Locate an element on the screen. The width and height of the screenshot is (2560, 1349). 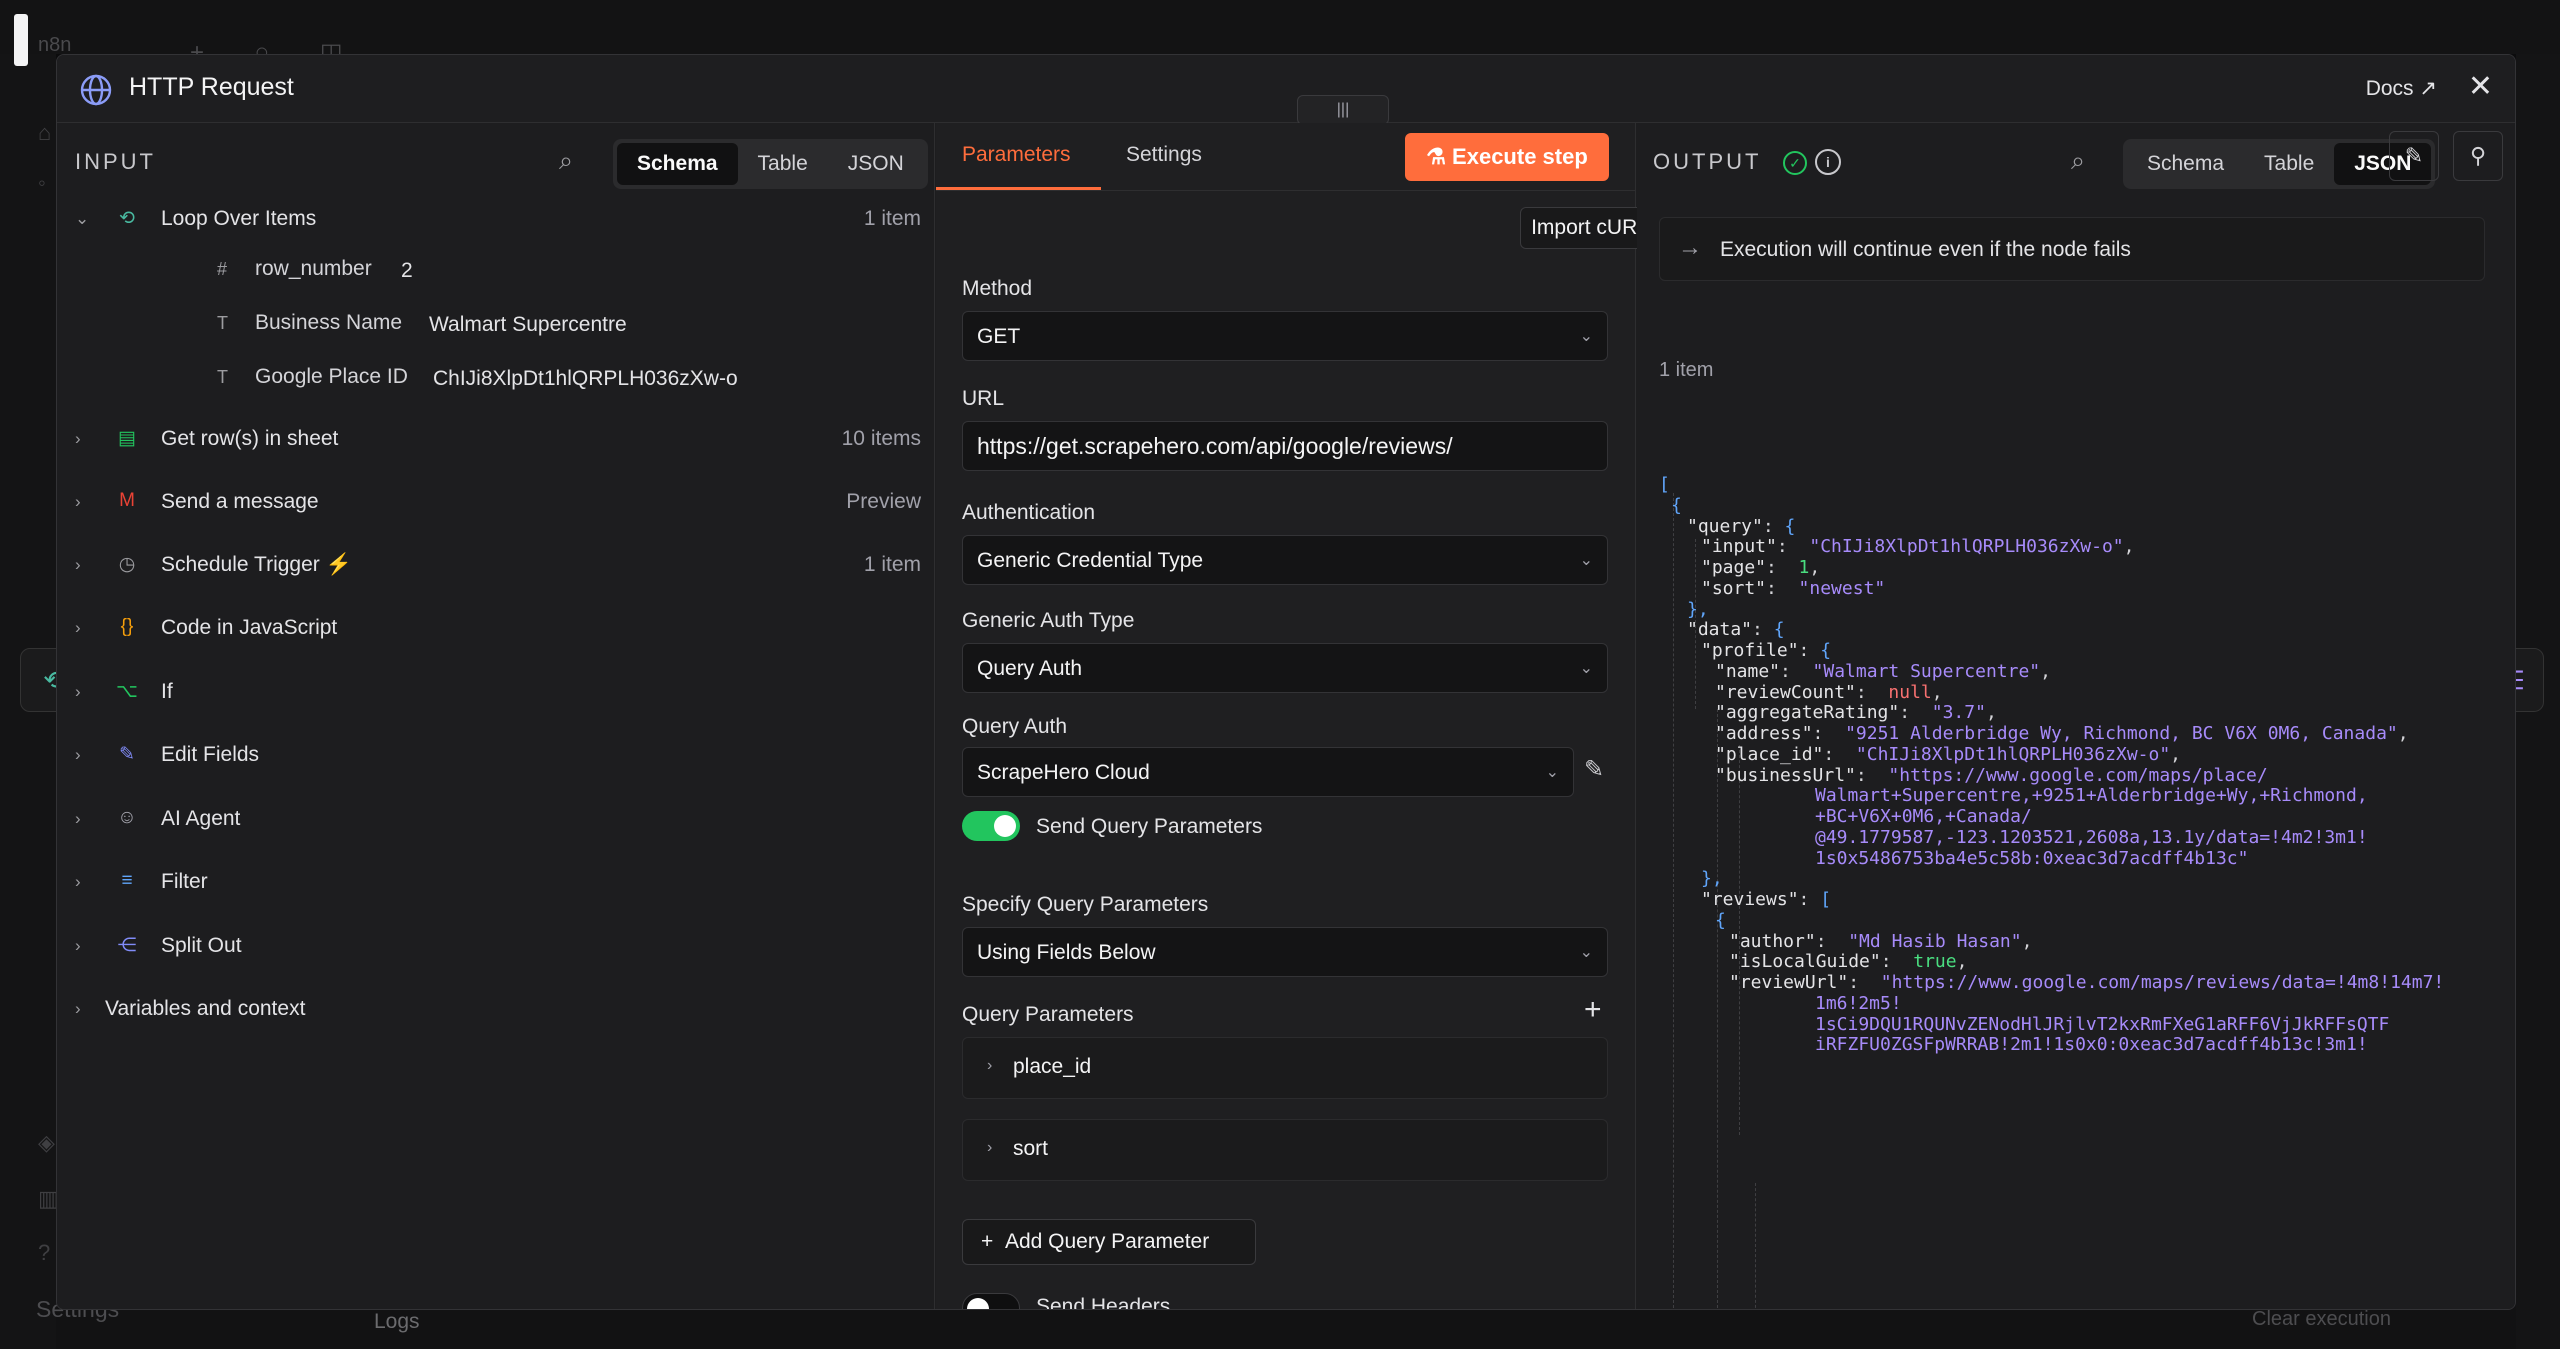
tree-node-get-rows: › ▤ Get row(s) in sheet 10 items is located at coordinates (496, 440).